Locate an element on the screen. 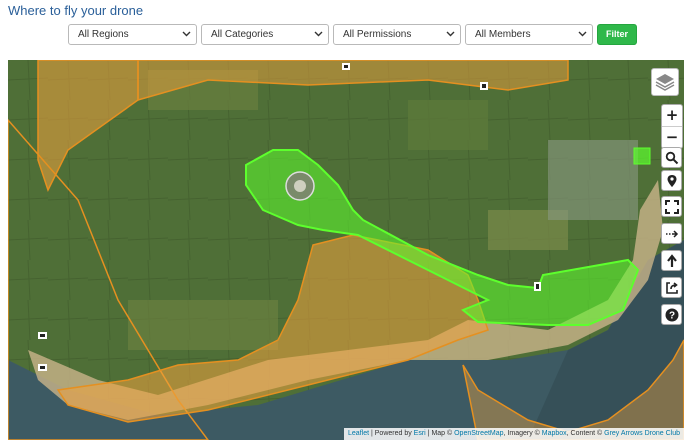 Image resolution: width=690 pixels, height=441 pixels. arrow-up-icon is located at coordinates (672, 260).